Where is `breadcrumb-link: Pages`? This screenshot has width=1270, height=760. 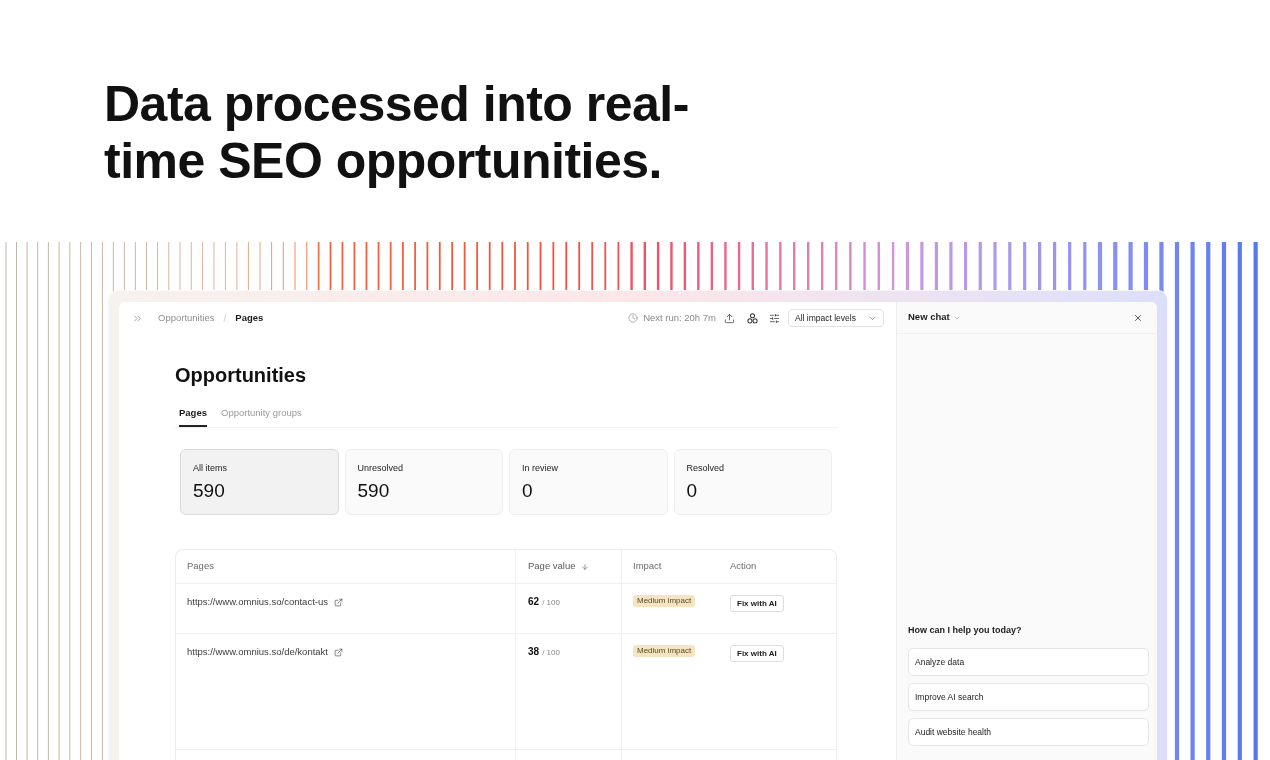 breadcrumb-link: Pages is located at coordinates (249, 318).